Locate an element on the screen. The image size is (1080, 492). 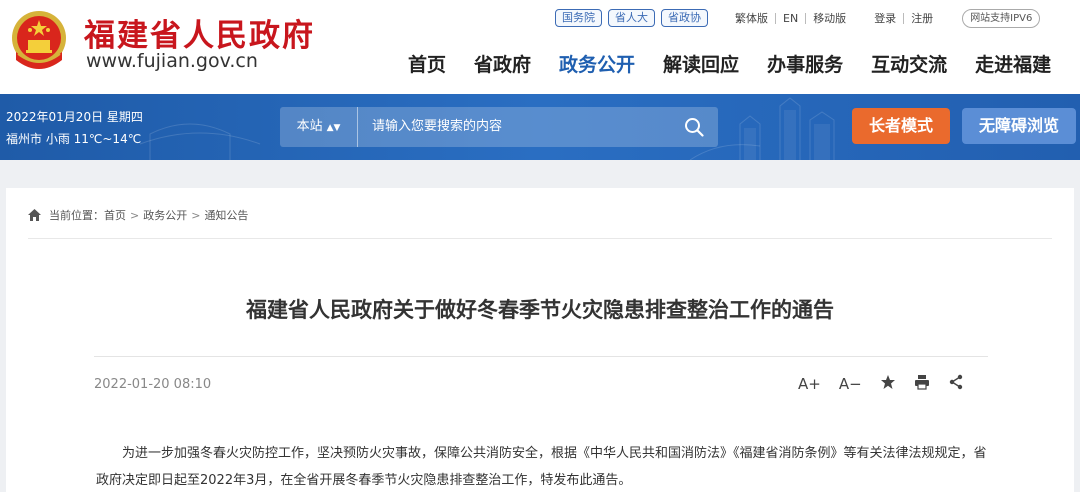
star-icon is located at coordinates (887, 382).